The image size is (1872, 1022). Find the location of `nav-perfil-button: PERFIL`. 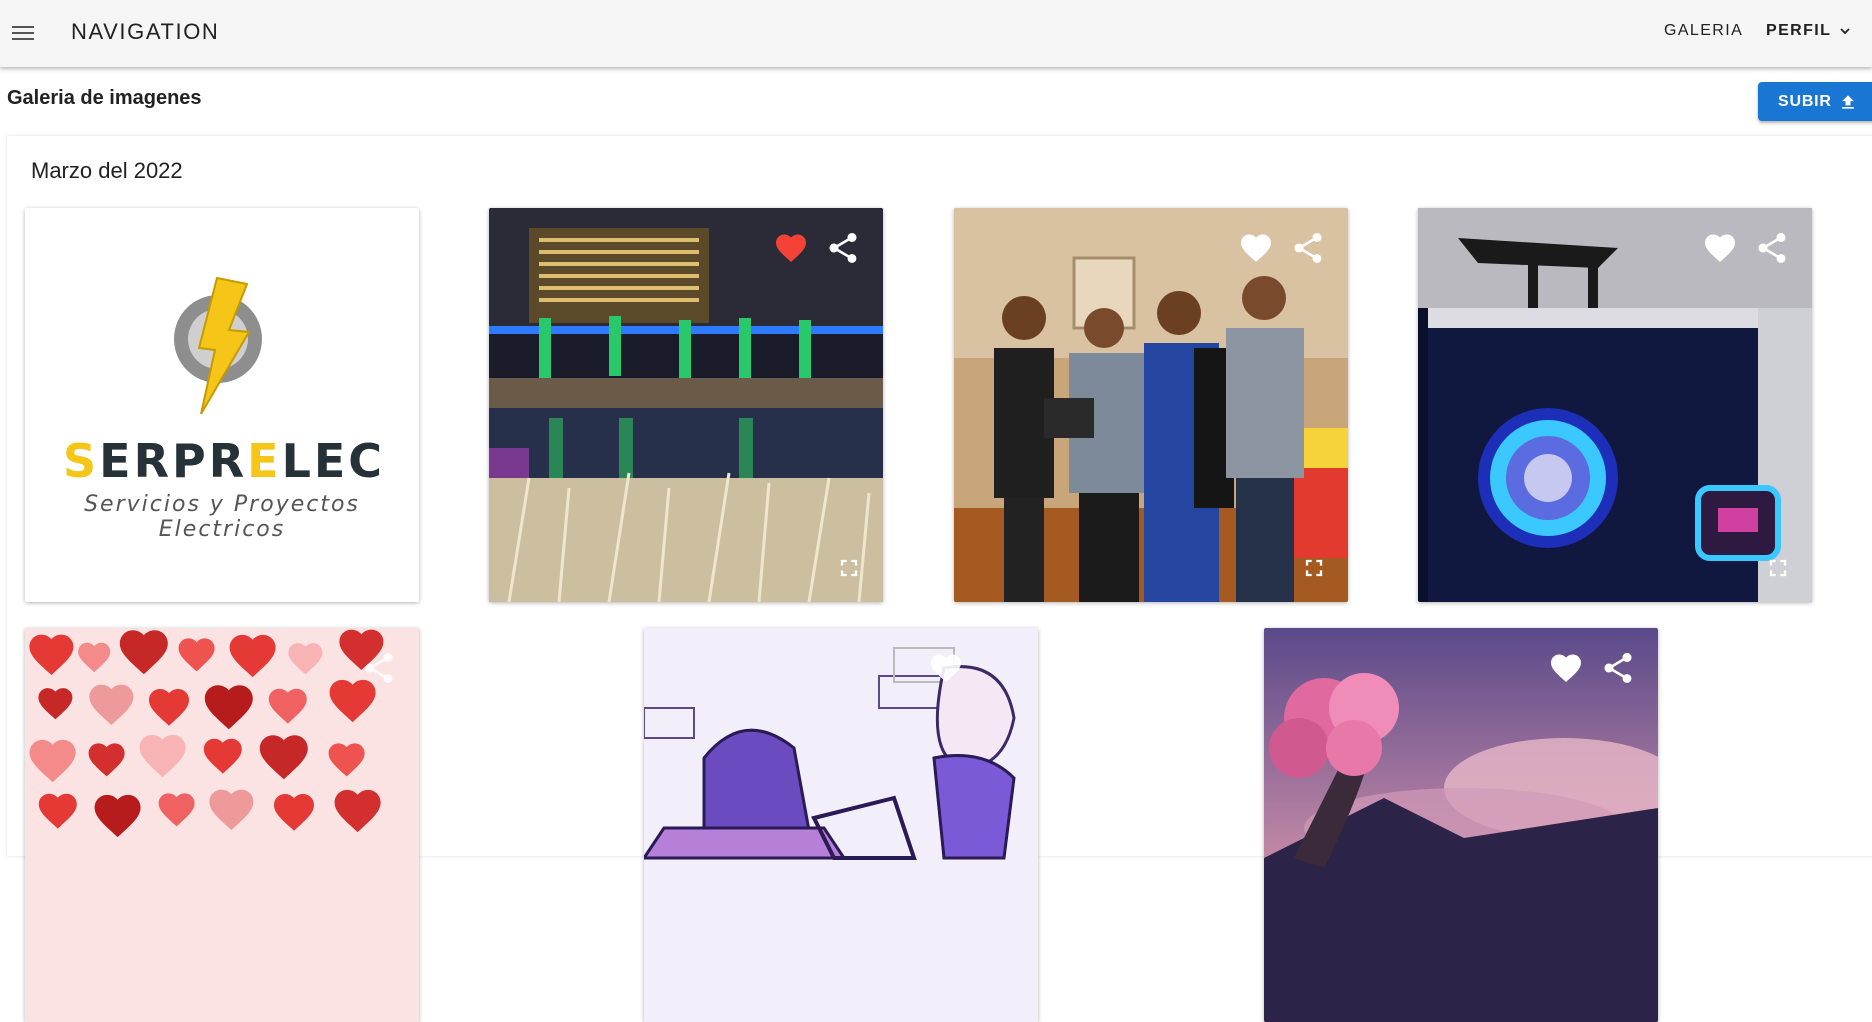

nav-perfil-button: PERFIL is located at coordinates (1809, 31).